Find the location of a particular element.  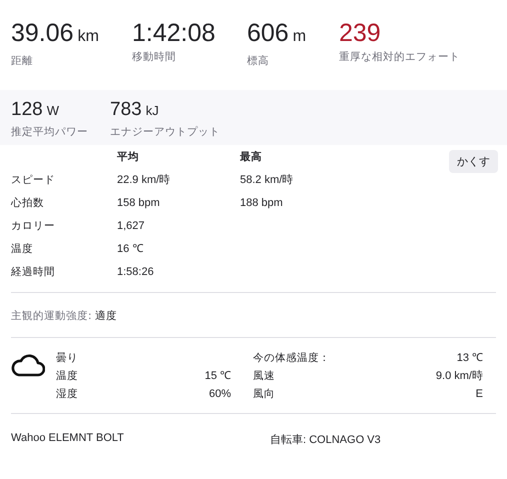

weather-label: 今の体感温度： is located at coordinates (291, 358).